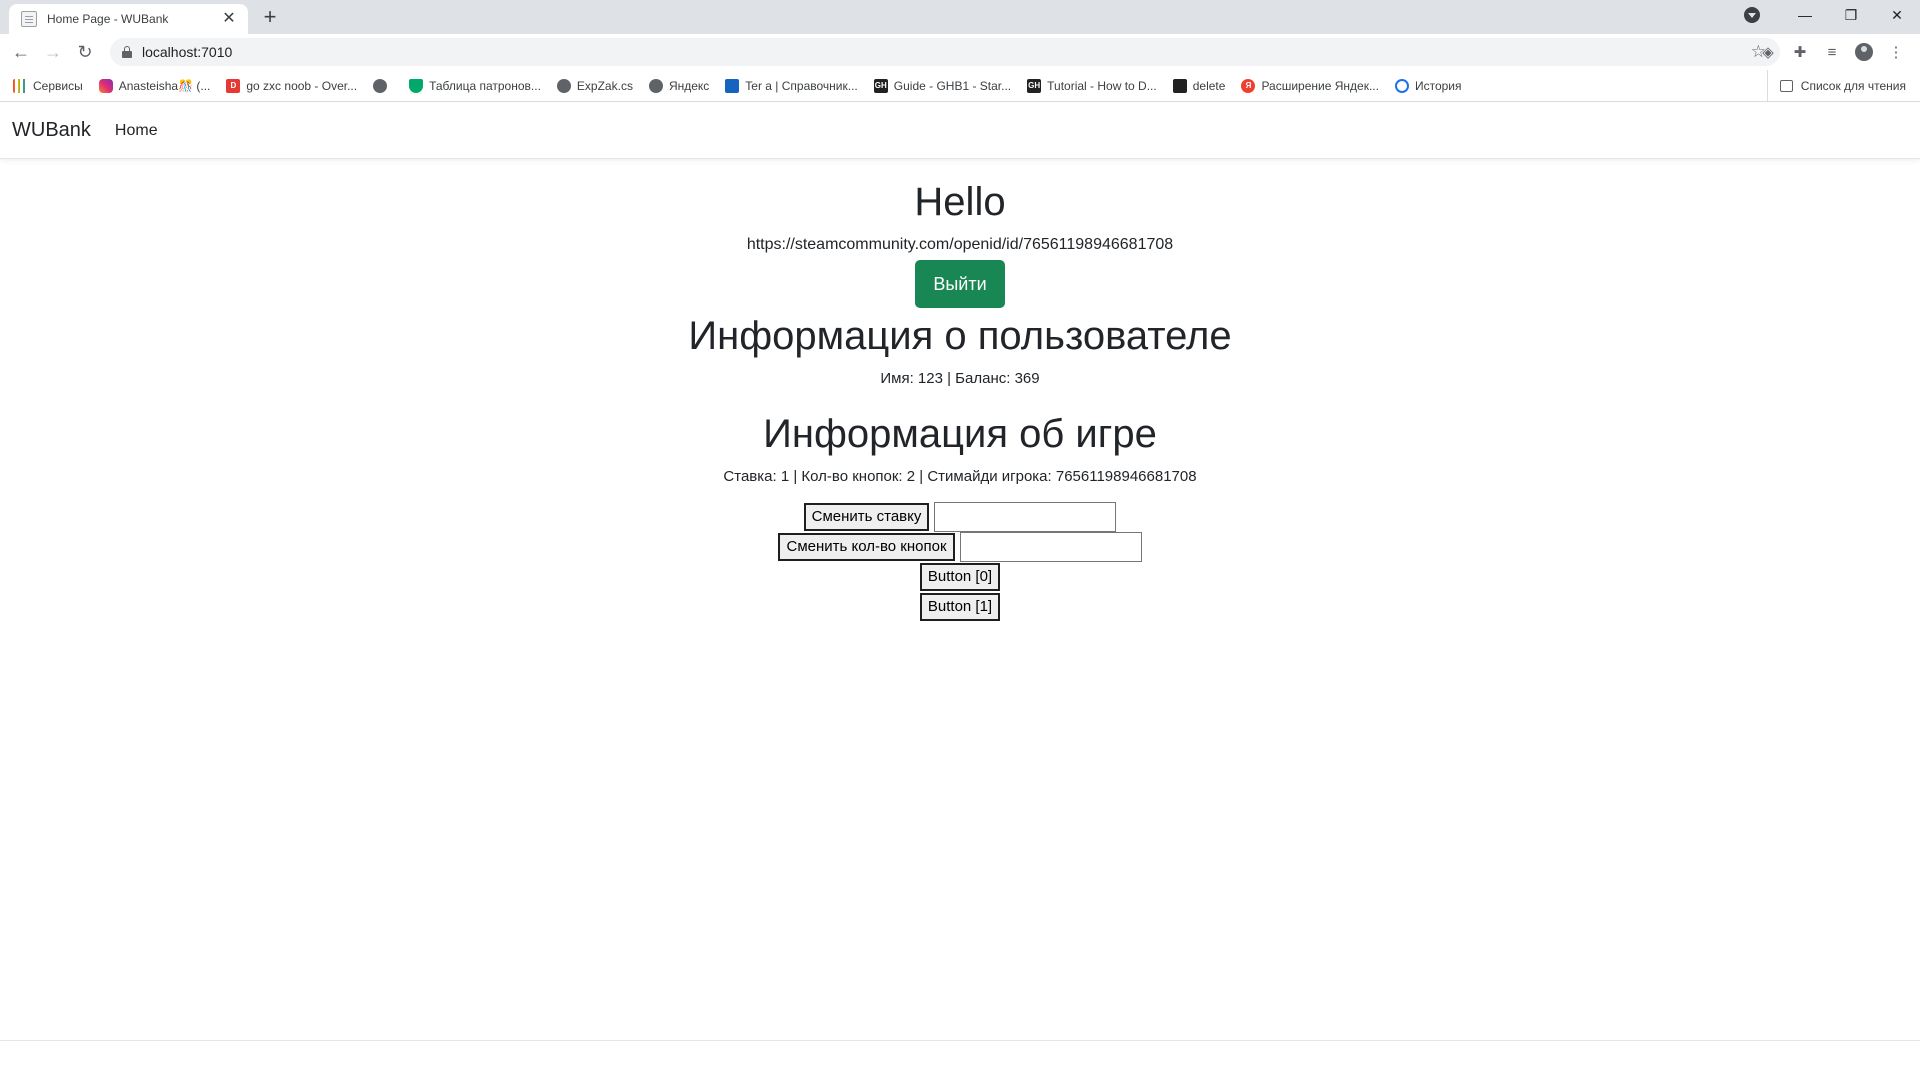  What do you see at coordinates (187, 52) in the screenshot?
I see `url-text: localhost:7010` at bounding box center [187, 52].